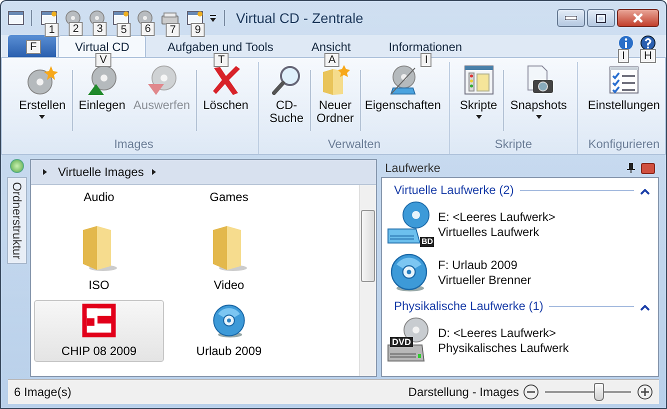  What do you see at coordinates (624, 80) in the screenshot?
I see `checklist-icon` at bounding box center [624, 80].